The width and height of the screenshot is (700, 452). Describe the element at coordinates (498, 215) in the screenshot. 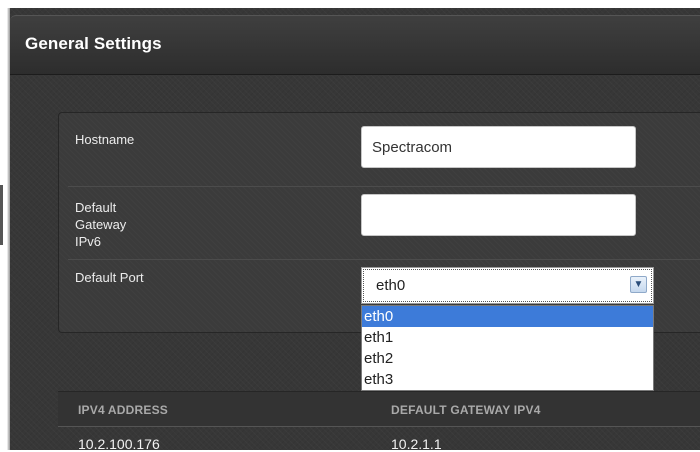

I see `default-gateway-ipv6-input` at that location.